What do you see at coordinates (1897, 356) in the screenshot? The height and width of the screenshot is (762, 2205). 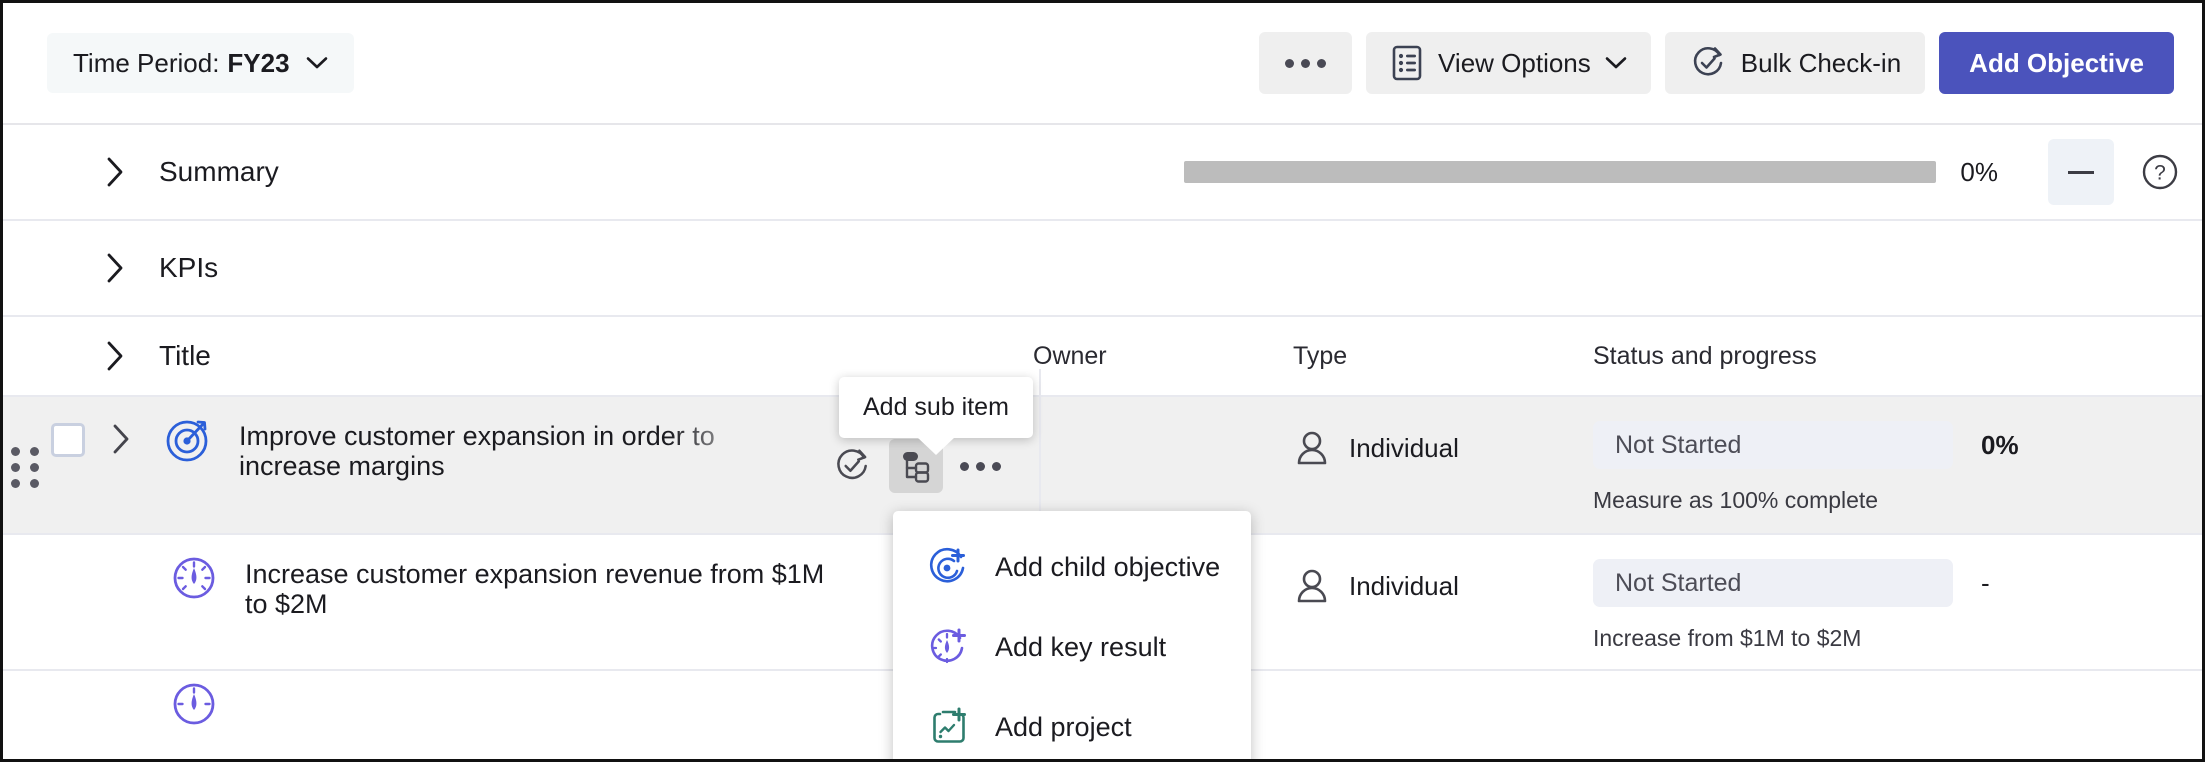 I see `status-column-header: Status and progress` at bounding box center [1897, 356].